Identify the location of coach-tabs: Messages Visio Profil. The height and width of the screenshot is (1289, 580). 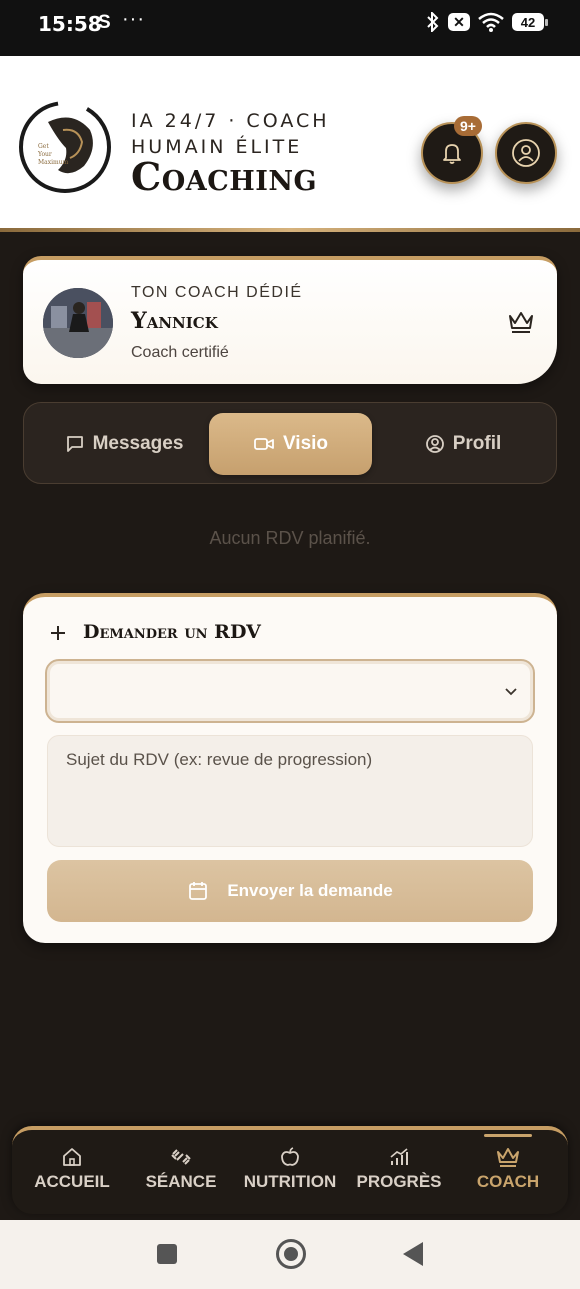
(290, 443).